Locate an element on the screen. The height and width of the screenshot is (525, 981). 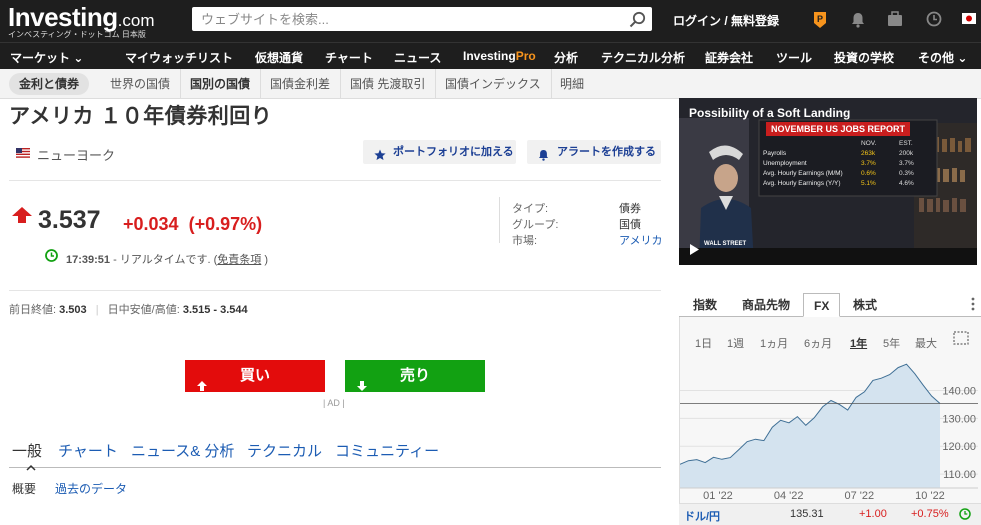
pro-icon: P is located at coordinates (820, 21).